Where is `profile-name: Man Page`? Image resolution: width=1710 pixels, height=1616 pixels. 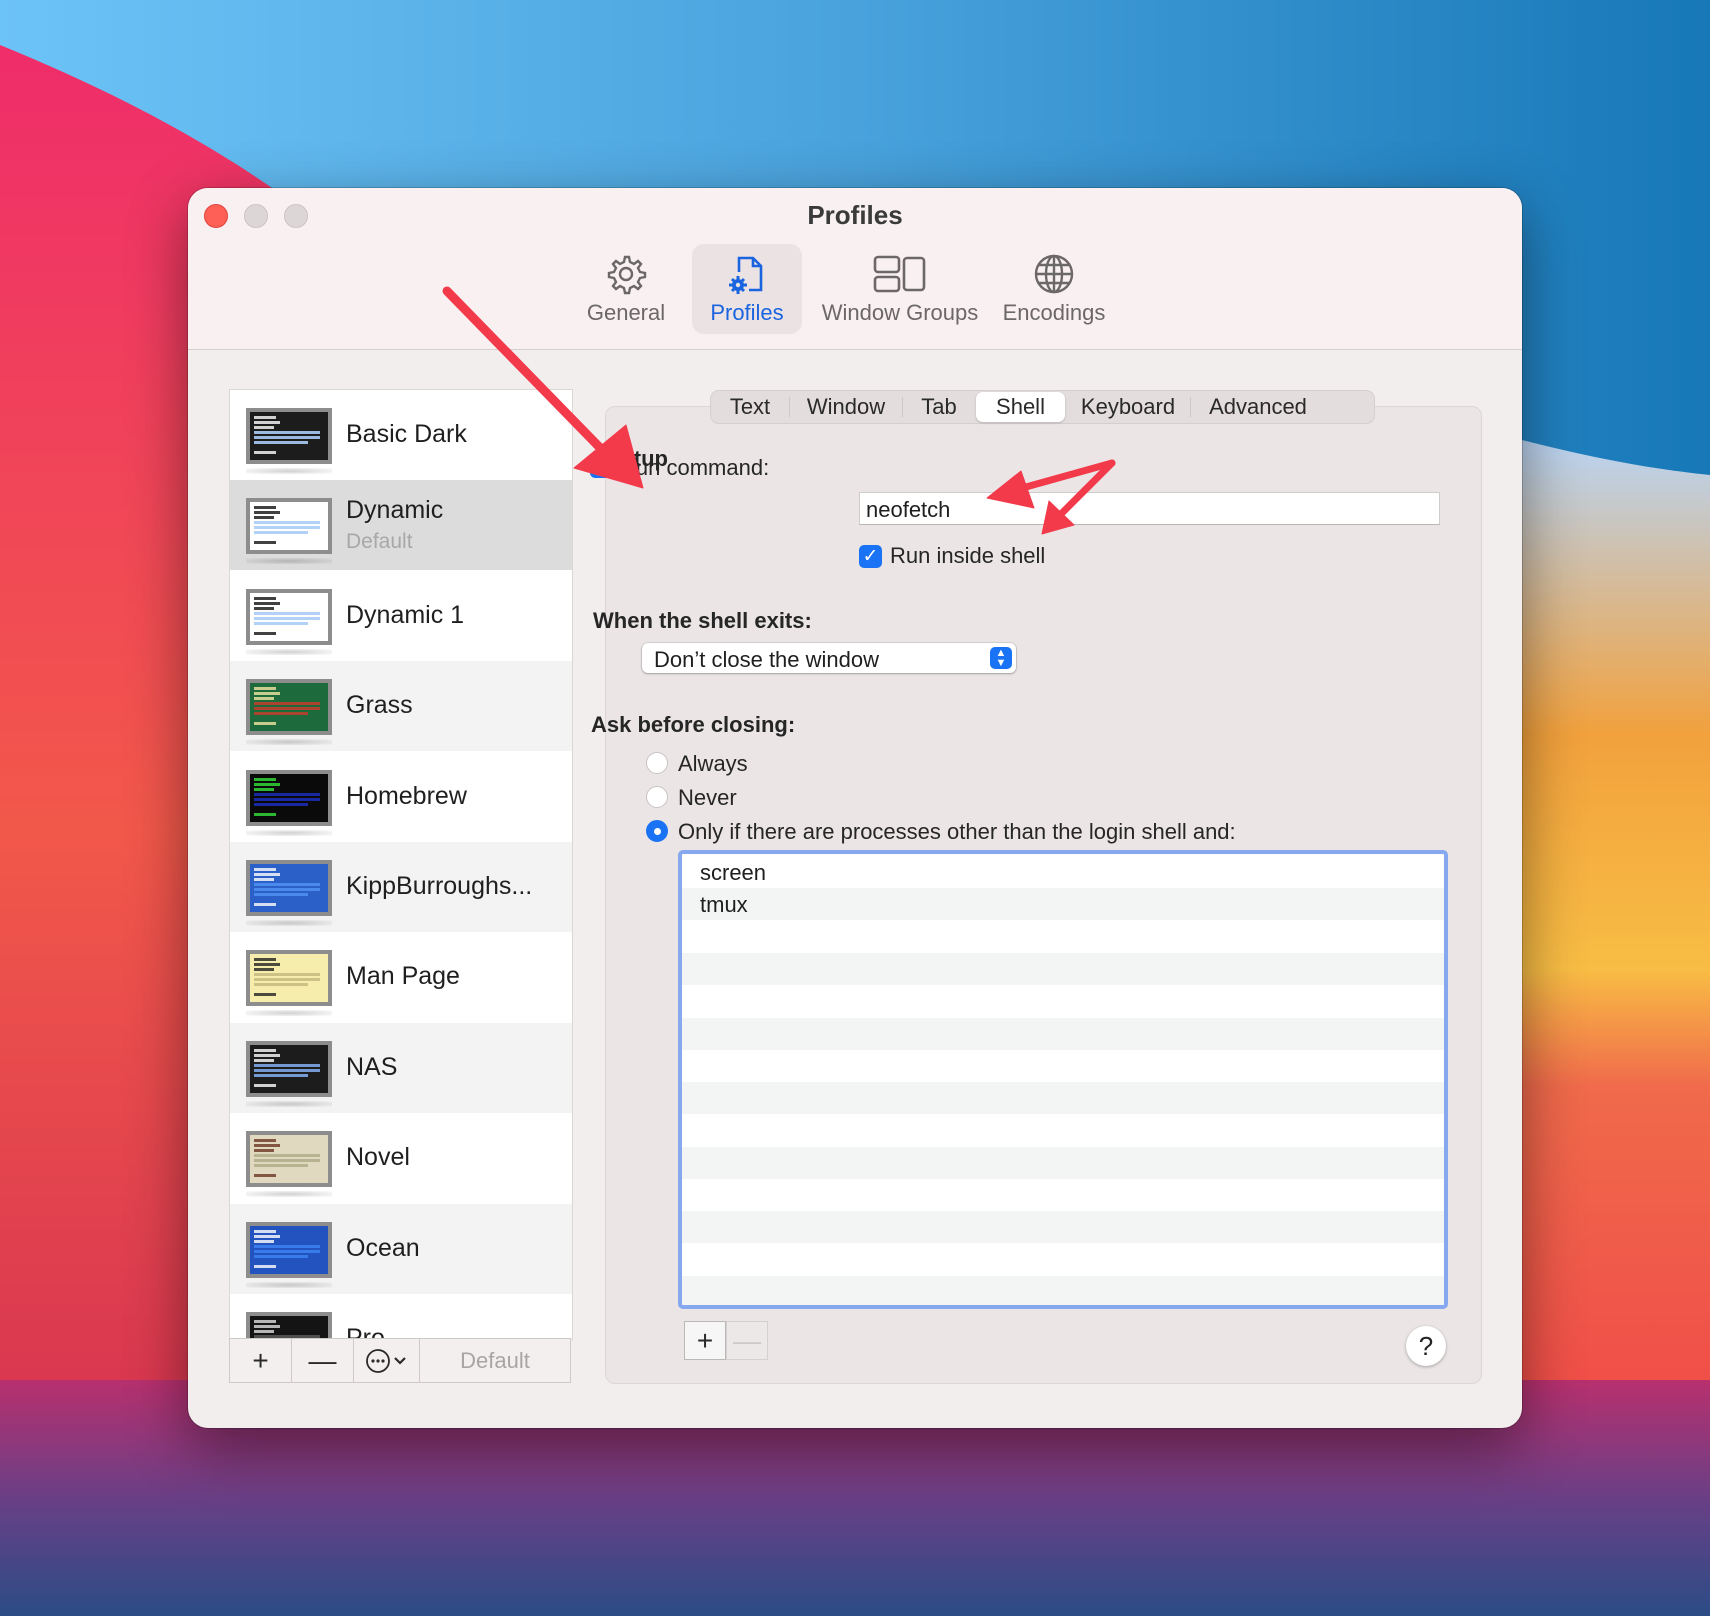 profile-name: Man Page is located at coordinates (403, 976).